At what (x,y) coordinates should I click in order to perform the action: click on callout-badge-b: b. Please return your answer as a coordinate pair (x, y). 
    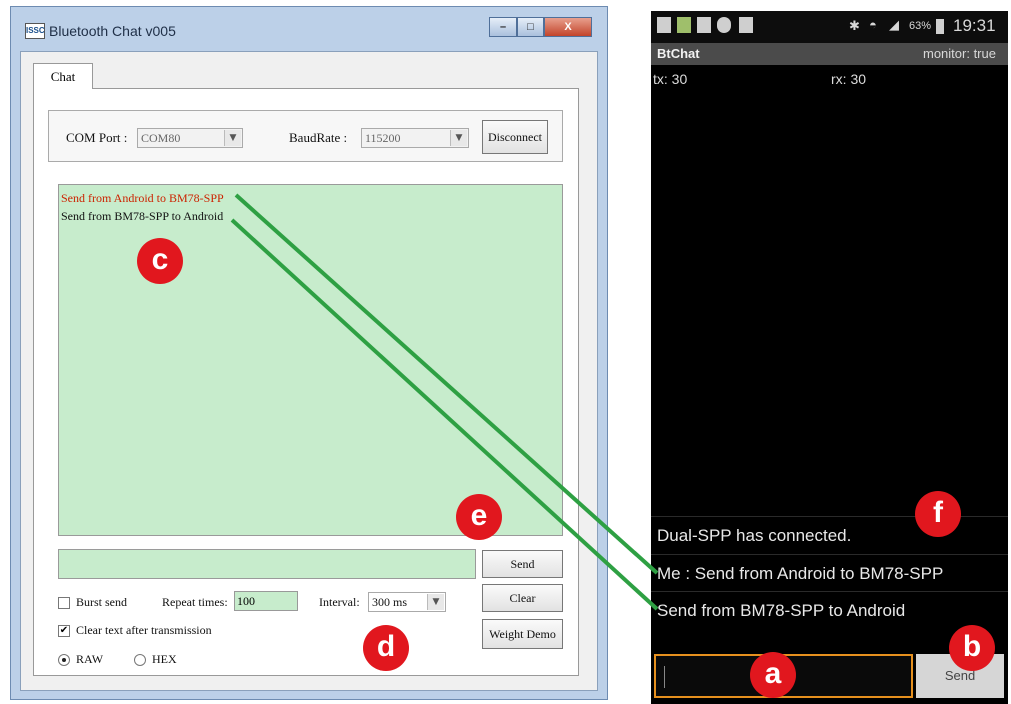
    Looking at the image, I should click on (972, 648).